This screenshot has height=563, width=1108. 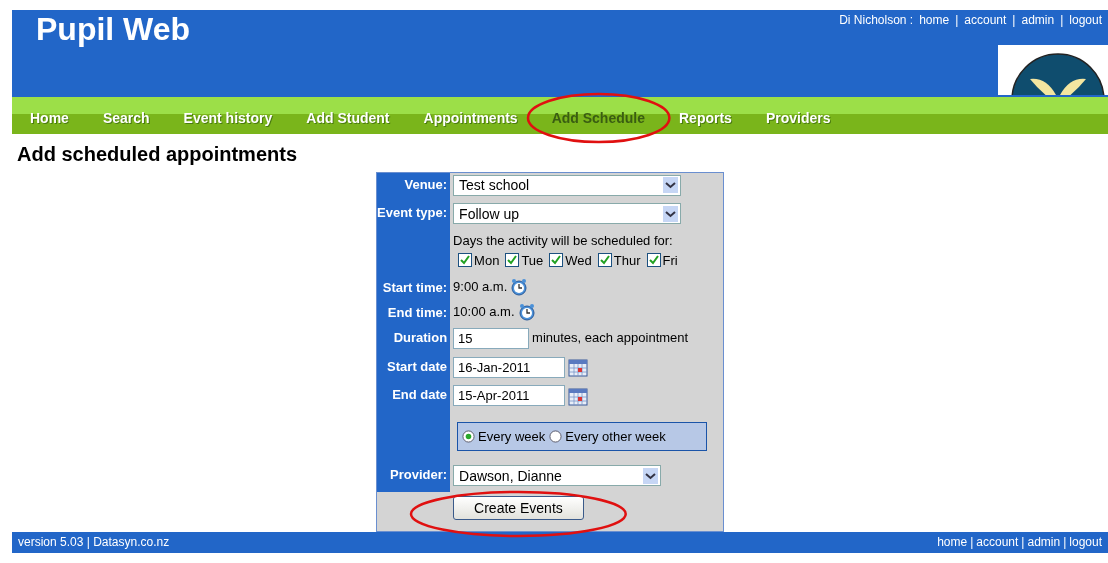 What do you see at coordinates (1038, 20) in the screenshot?
I see `header-link: admin` at bounding box center [1038, 20].